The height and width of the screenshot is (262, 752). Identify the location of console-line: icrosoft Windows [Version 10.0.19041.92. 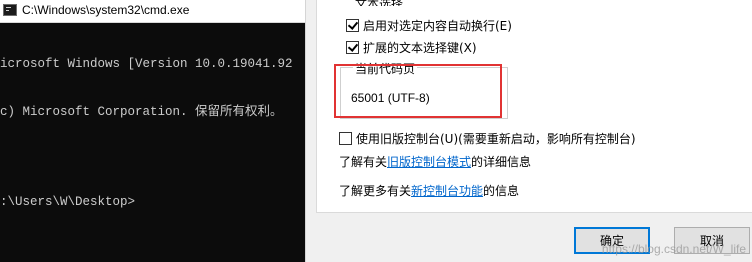
(146, 64).